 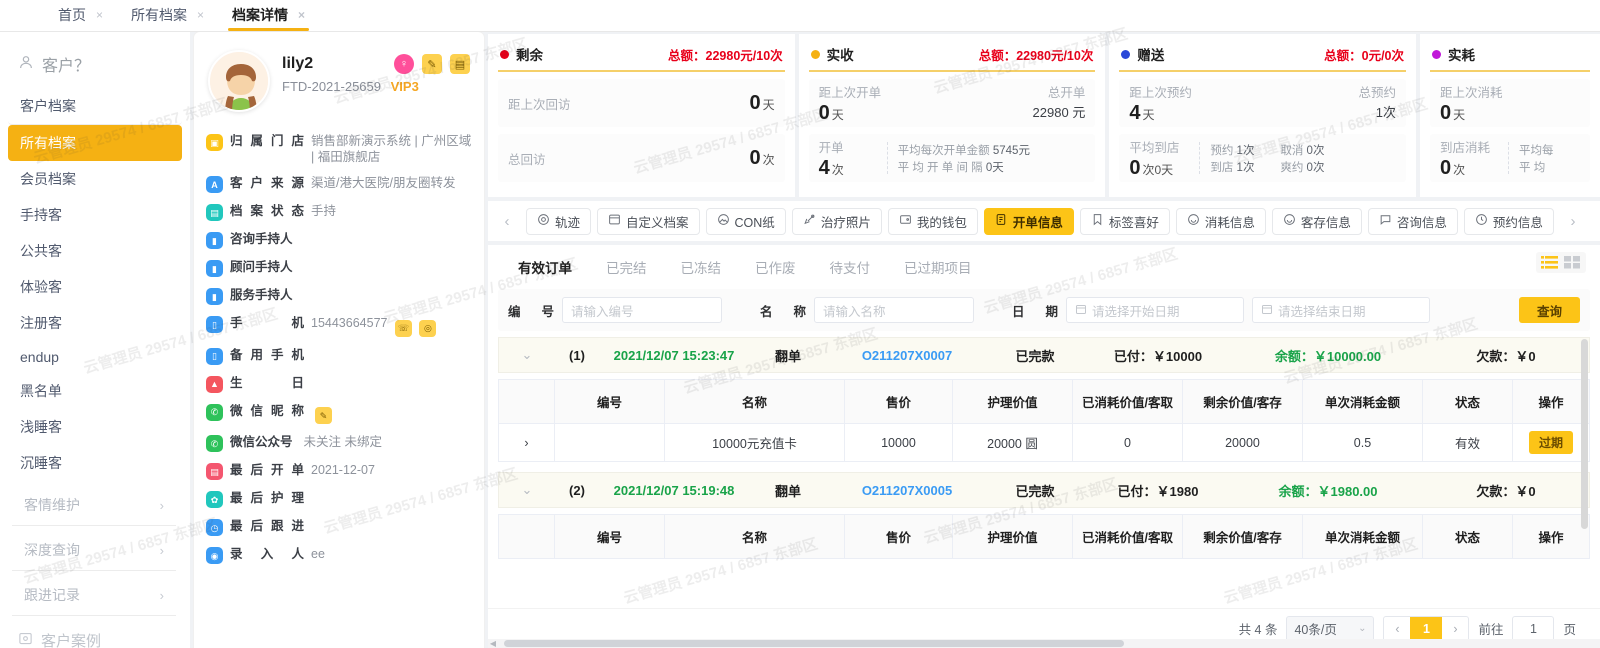 What do you see at coordinates (1550, 442) in the screenshot?
I see `expire-button: 过期` at bounding box center [1550, 442].